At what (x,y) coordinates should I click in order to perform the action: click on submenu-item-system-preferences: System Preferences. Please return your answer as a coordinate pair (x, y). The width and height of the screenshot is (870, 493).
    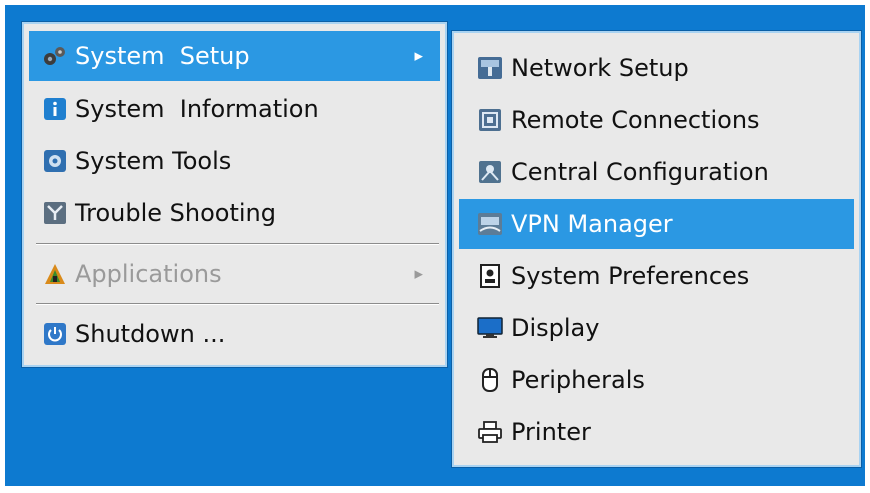
    Looking at the image, I should click on (656, 276).